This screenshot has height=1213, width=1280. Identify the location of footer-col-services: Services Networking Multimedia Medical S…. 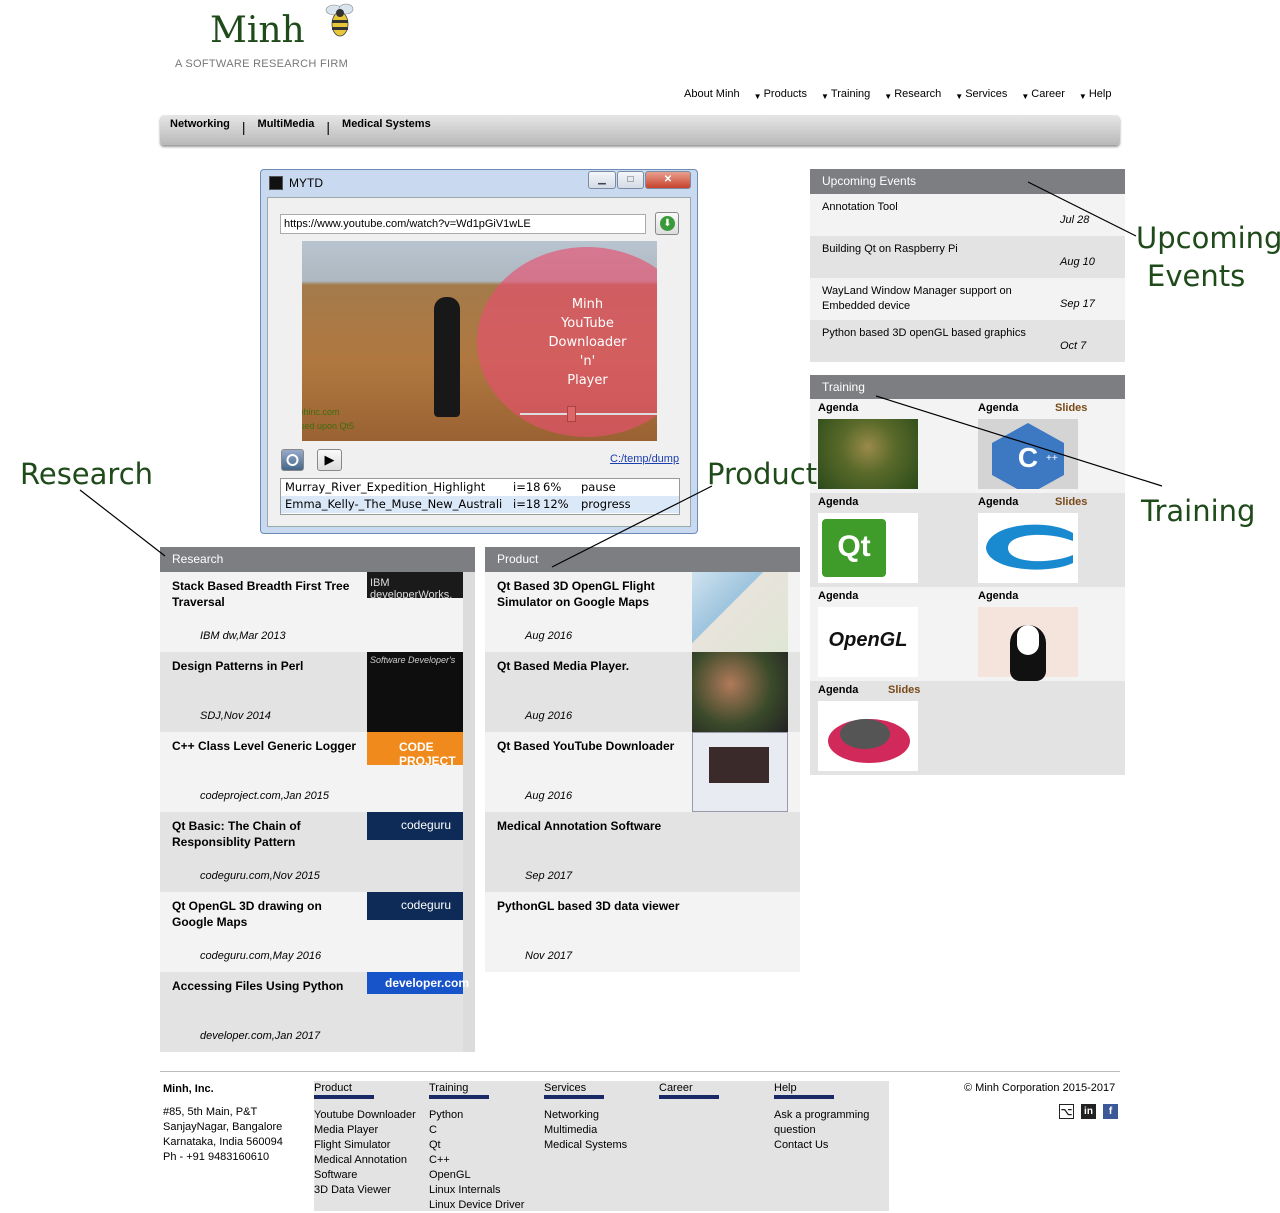
(601, 1117).